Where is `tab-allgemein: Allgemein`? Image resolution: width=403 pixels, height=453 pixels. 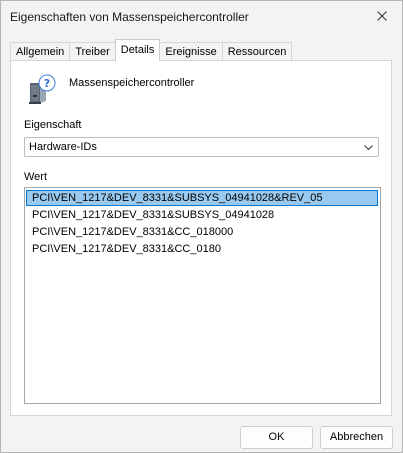
tab-allgemein: Allgemein is located at coordinates (40, 51).